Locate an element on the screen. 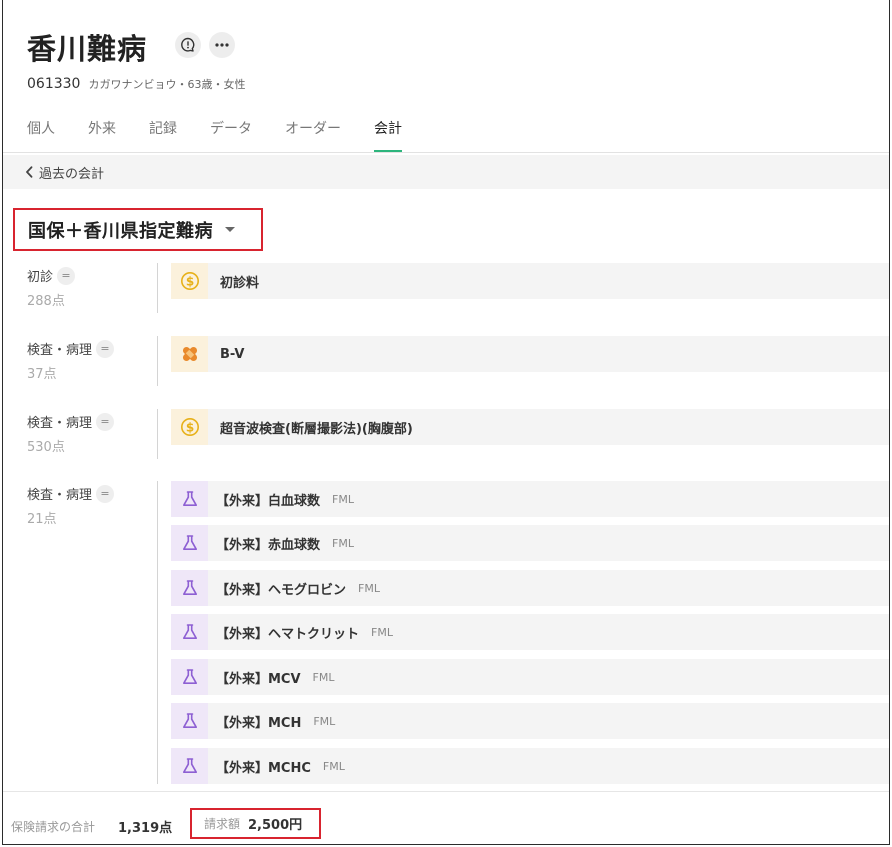  more-icon is located at coordinates (222, 45).